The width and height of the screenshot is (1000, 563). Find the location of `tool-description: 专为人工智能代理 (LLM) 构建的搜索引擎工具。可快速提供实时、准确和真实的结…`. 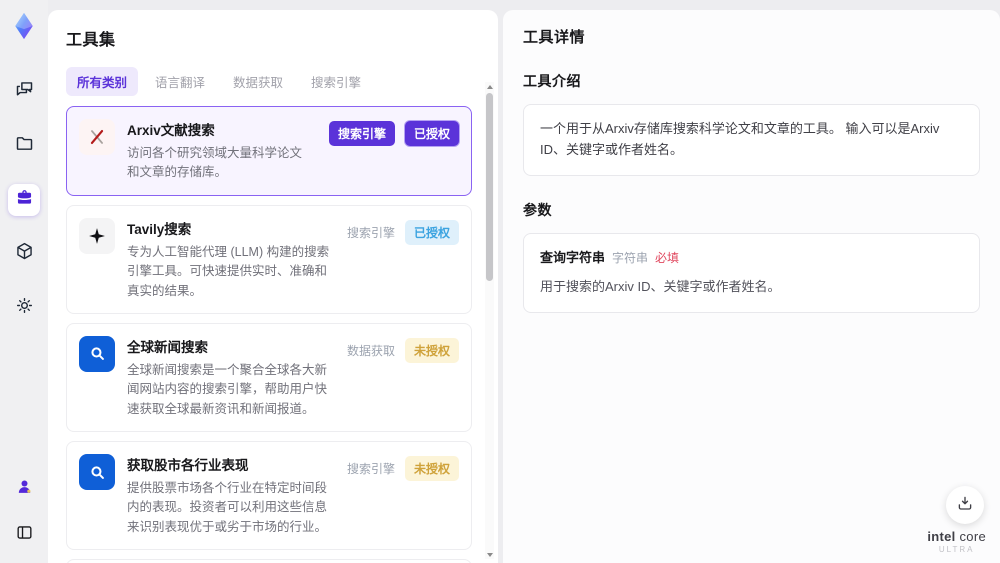

tool-description: 专为人工智能代理 (LLM) 构建的搜索引擎工具。可快速提供实时、准确和真实的结… is located at coordinates (228, 271).